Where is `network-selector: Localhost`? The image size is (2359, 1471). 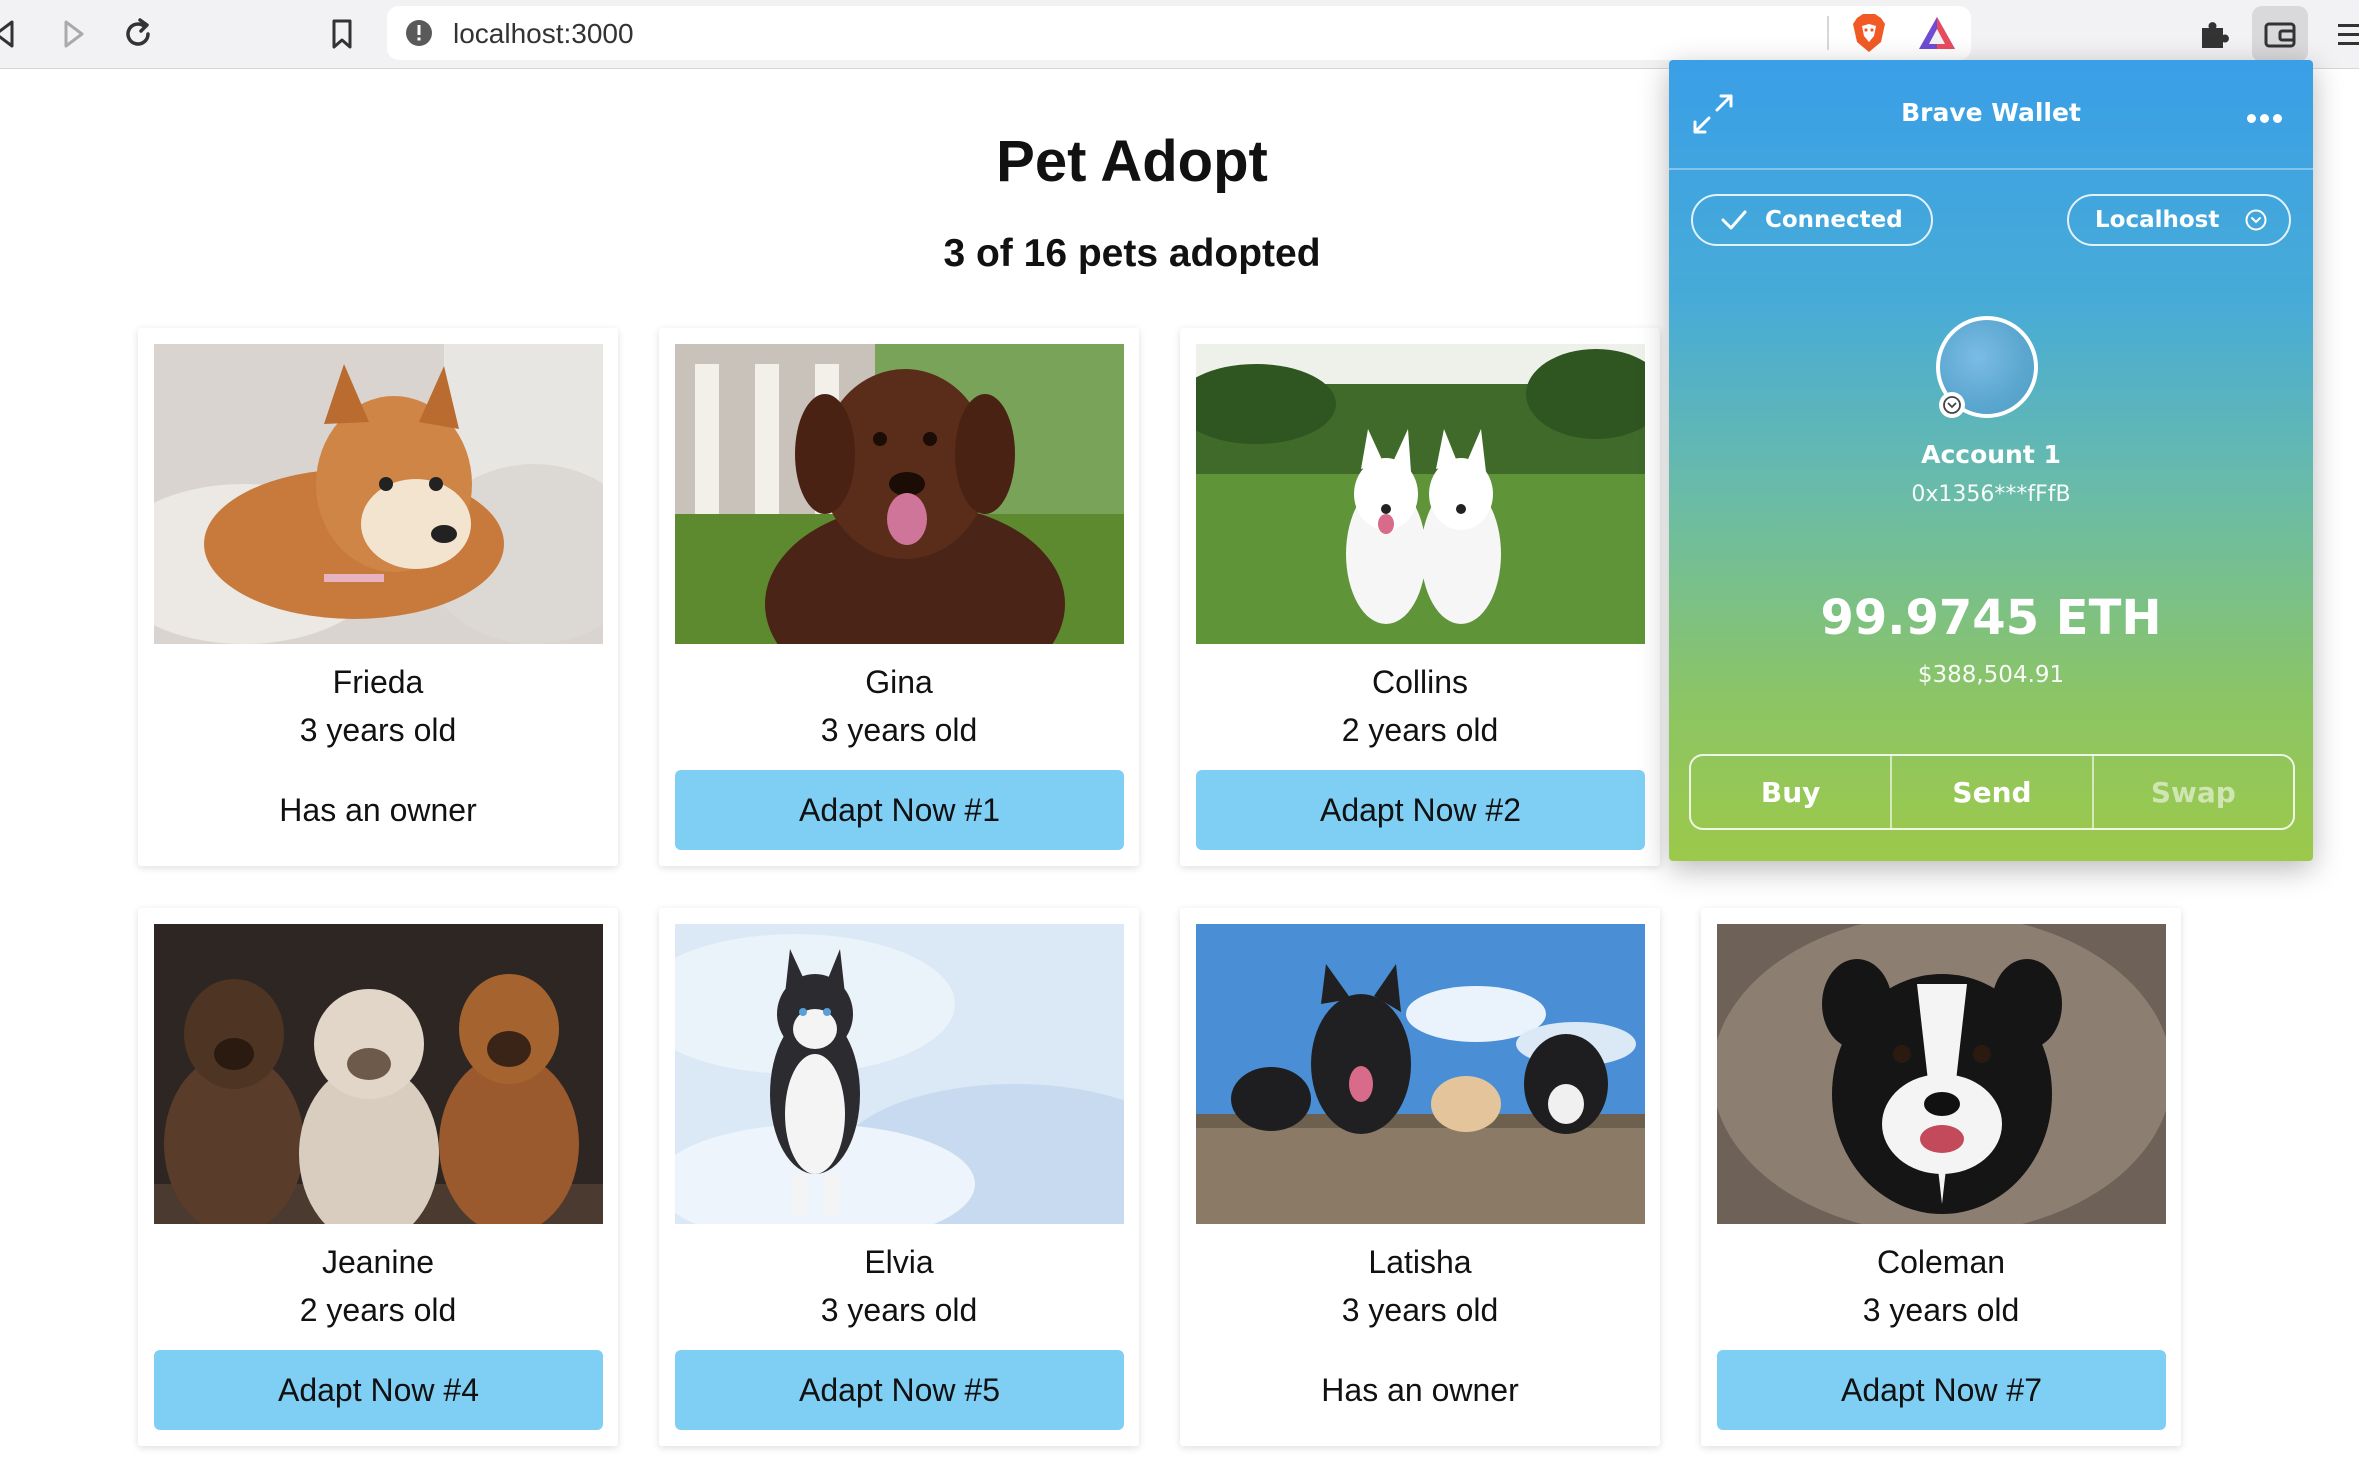
network-selector: Localhost is located at coordinates (2179, 220).